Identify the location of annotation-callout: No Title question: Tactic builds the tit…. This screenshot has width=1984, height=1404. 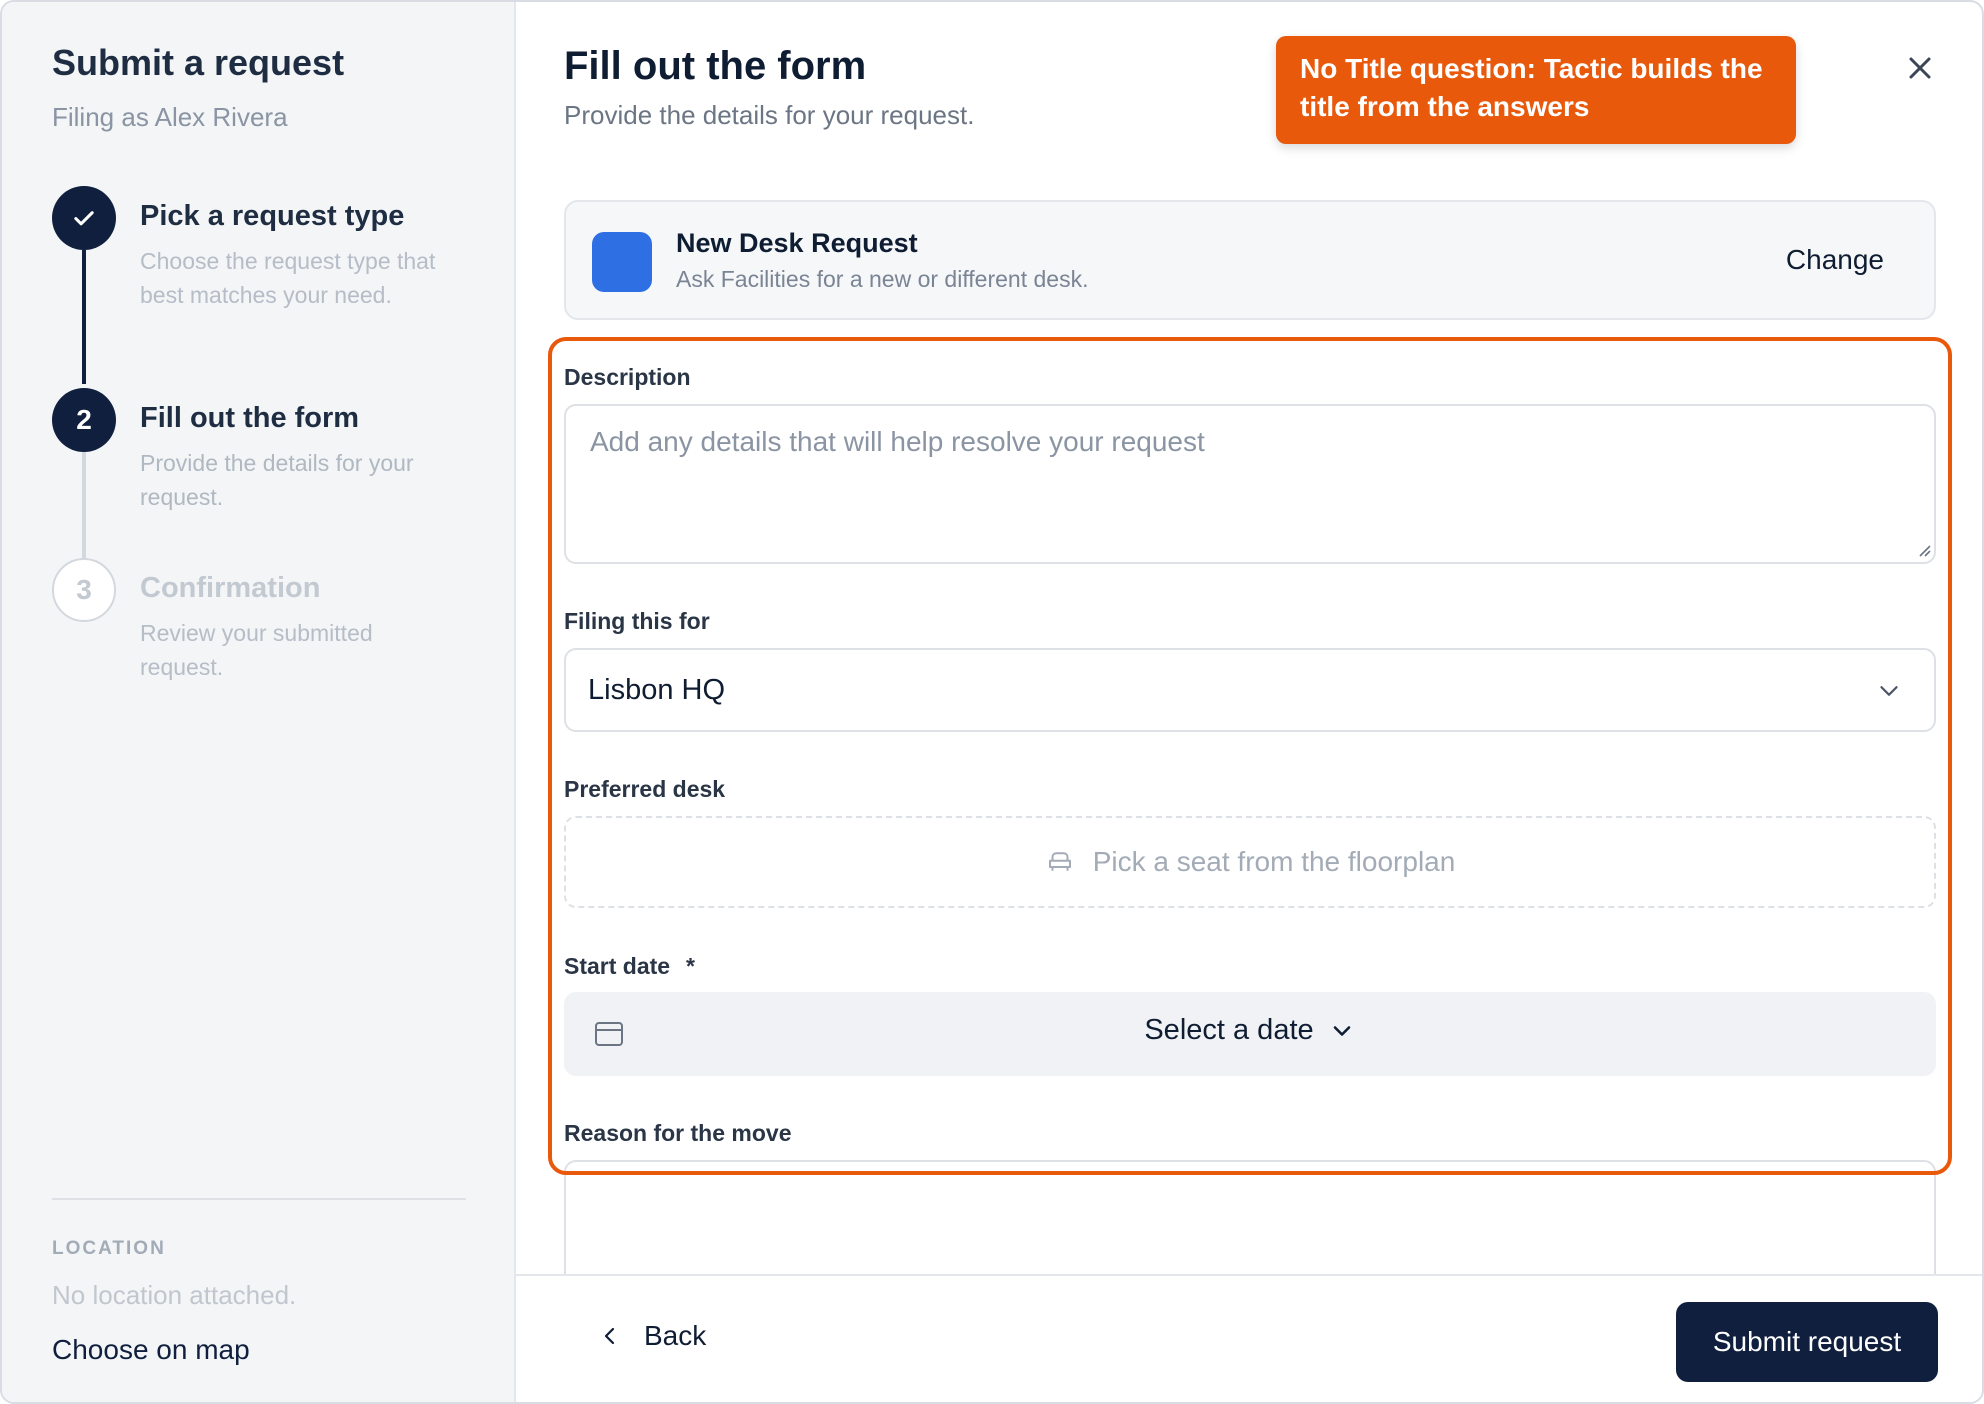
(1536, 90).